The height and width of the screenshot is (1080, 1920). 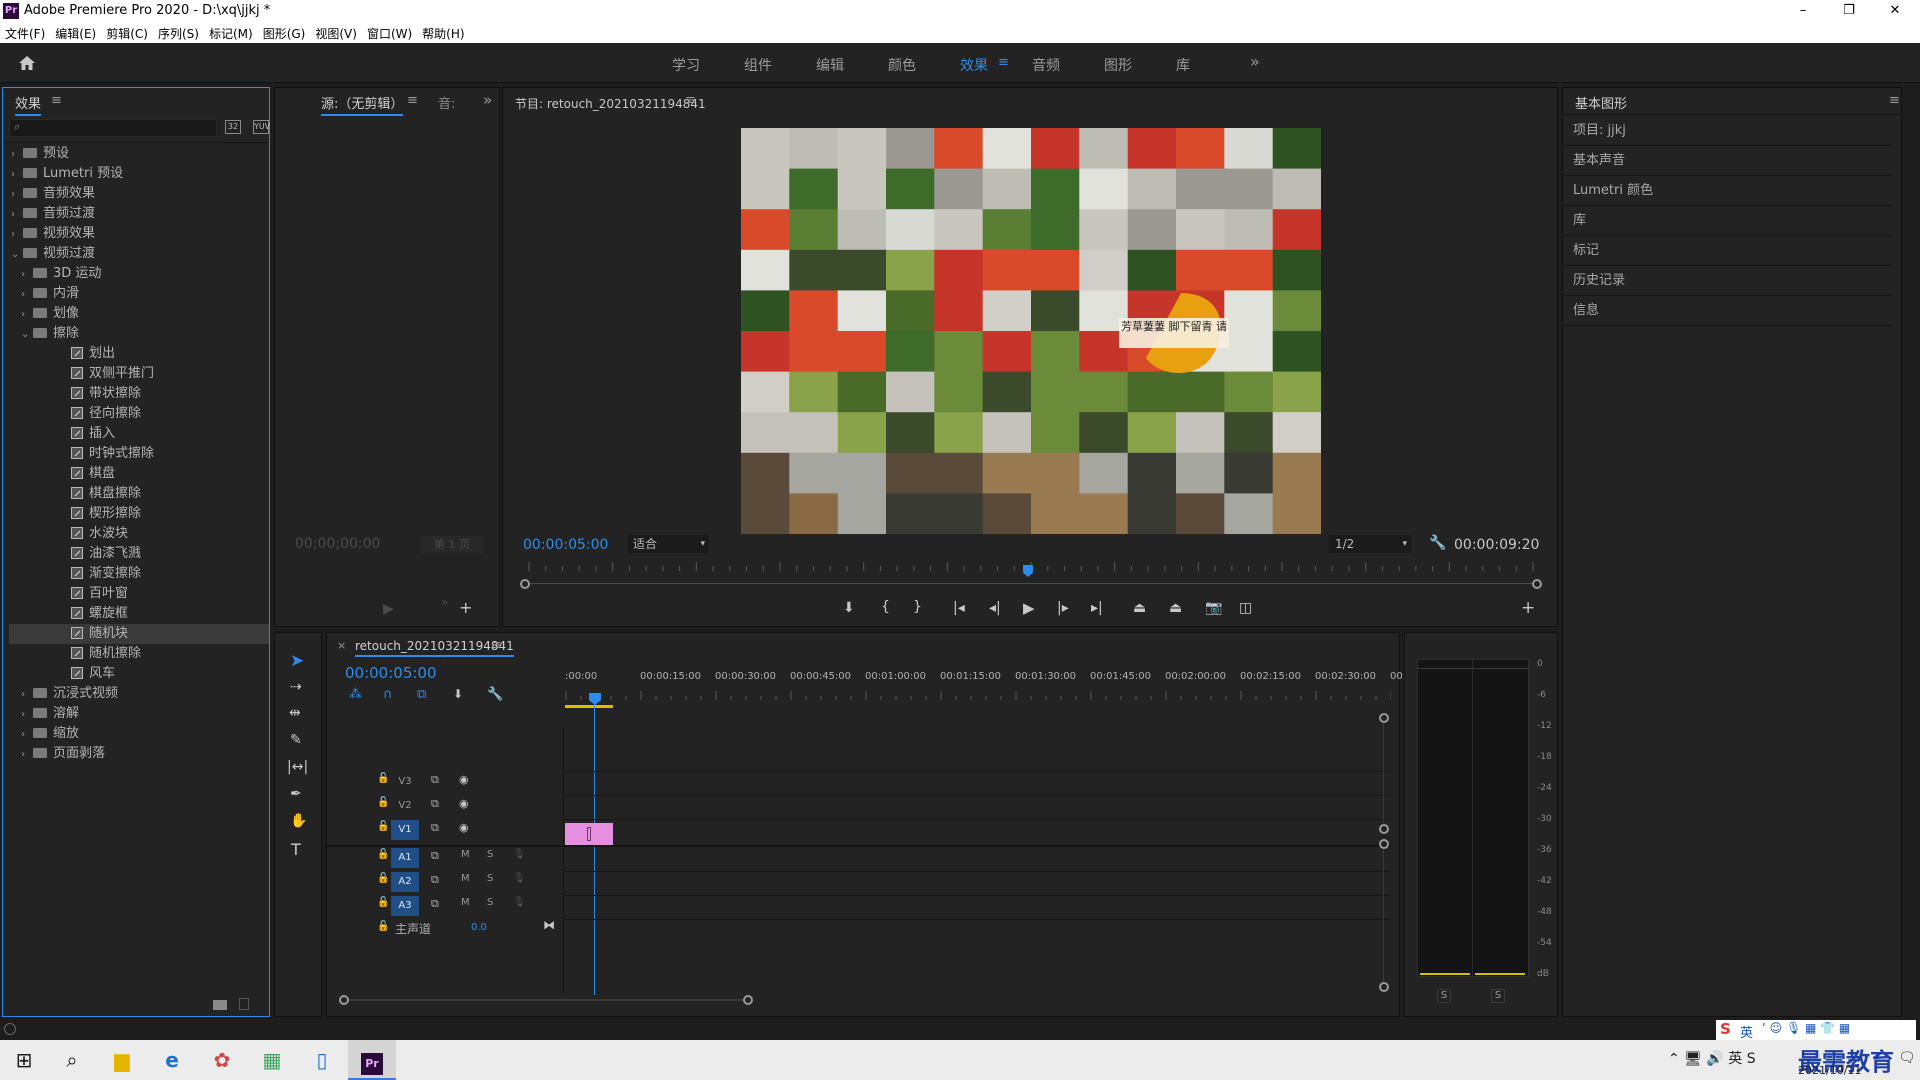 What do you see at coordinates (56, 100) in the screenshot?
I see `effects-panel-menu-icon: ≡` at bounding box center [56, 100].